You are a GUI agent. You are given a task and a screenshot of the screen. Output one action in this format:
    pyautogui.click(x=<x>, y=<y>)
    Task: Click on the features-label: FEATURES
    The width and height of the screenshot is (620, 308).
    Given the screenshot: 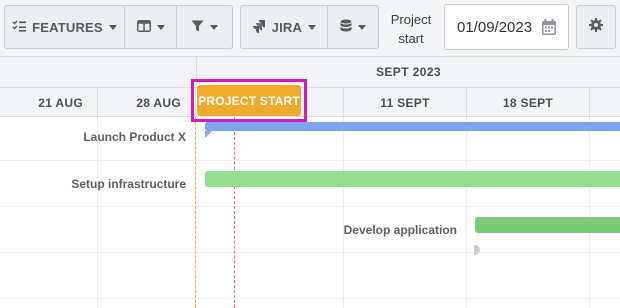 What is the action you would take?
    pyautogui.click(x=67, y=27)
    